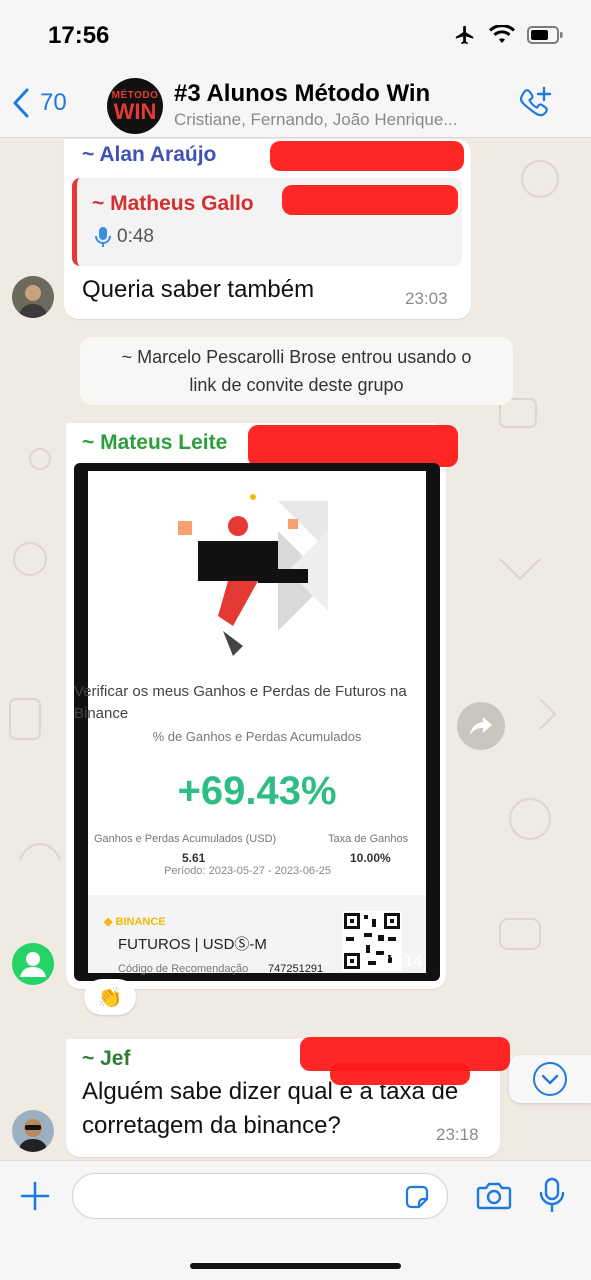  I want to click on sender-name: ~ Mateus Leite, so click(154, 443).